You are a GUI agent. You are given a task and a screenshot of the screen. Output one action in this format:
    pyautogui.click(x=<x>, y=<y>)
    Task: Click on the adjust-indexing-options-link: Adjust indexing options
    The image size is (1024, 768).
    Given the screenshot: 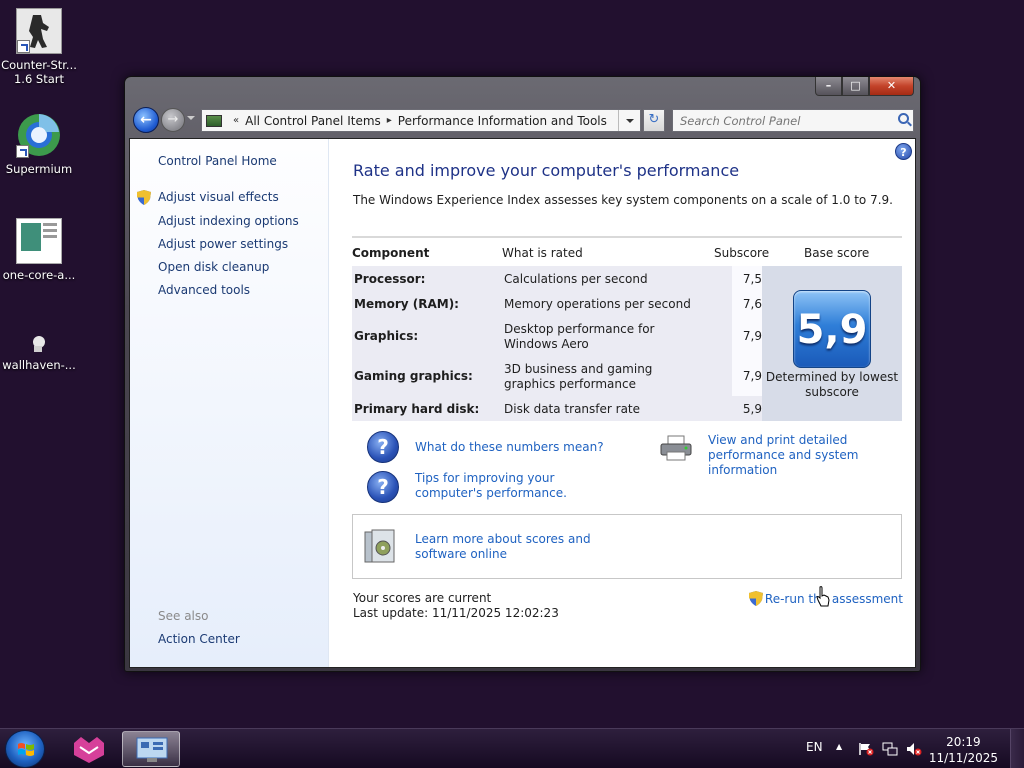 What is the action you would take?
    pyautogui.click(x=228, y=221)
    